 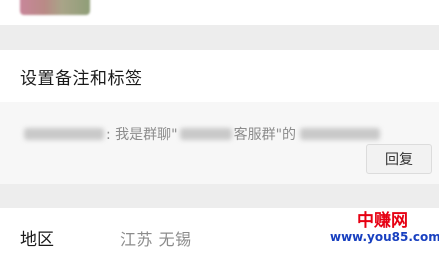 What do you see at coordinates (55, 7) in the screenshot?
I see `avatar` at bounding box center [55, 7].